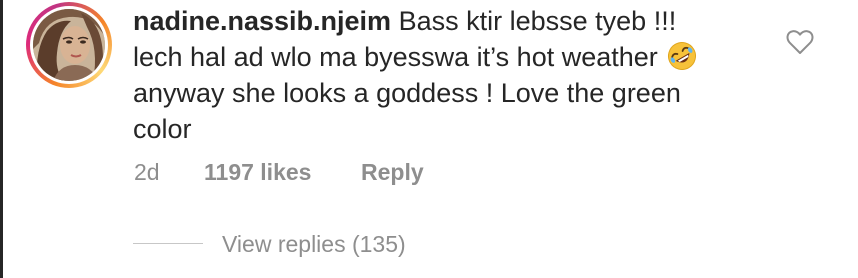  Describe the element at coordinates (314, 244) in the screenshot. I see `view-replies-button: View replies (135)` at that location.